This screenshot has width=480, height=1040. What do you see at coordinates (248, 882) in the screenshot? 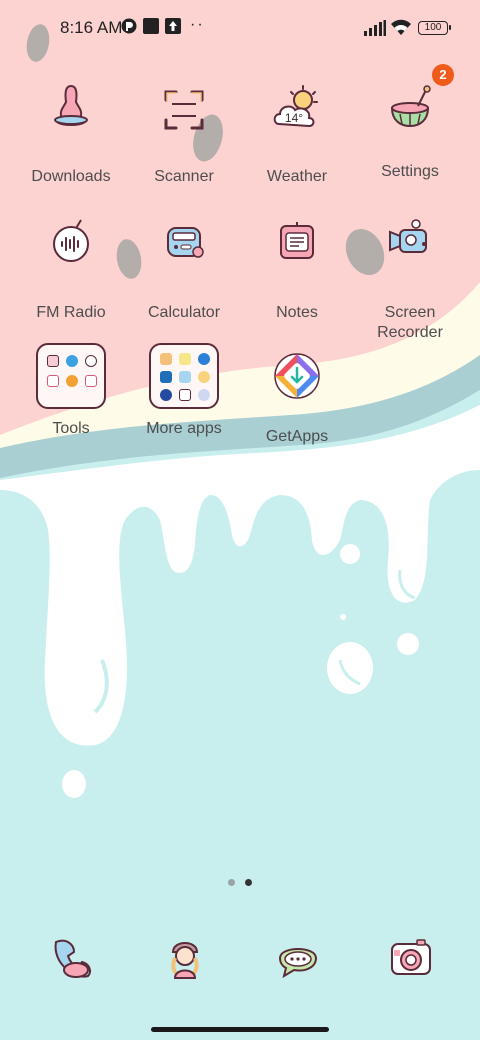
I see `page-dot-2-current` at bounding box center [248, 882].